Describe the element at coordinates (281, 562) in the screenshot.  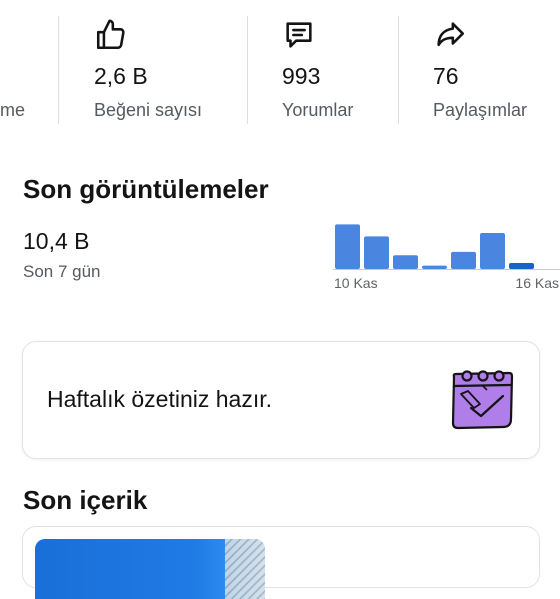
I see `recent-content-card` at that location.